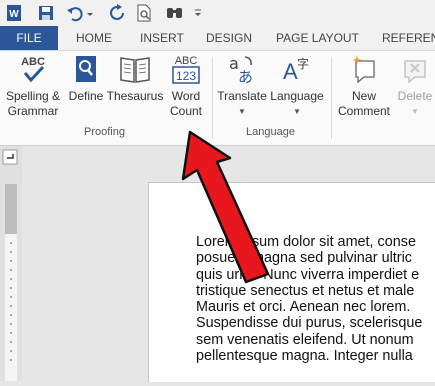 This screenshot has width=435, height=386. Describe the element at coordinates (242, 86) in the screenshot. I see `translate-button: a あ Translate ▼` at that location.